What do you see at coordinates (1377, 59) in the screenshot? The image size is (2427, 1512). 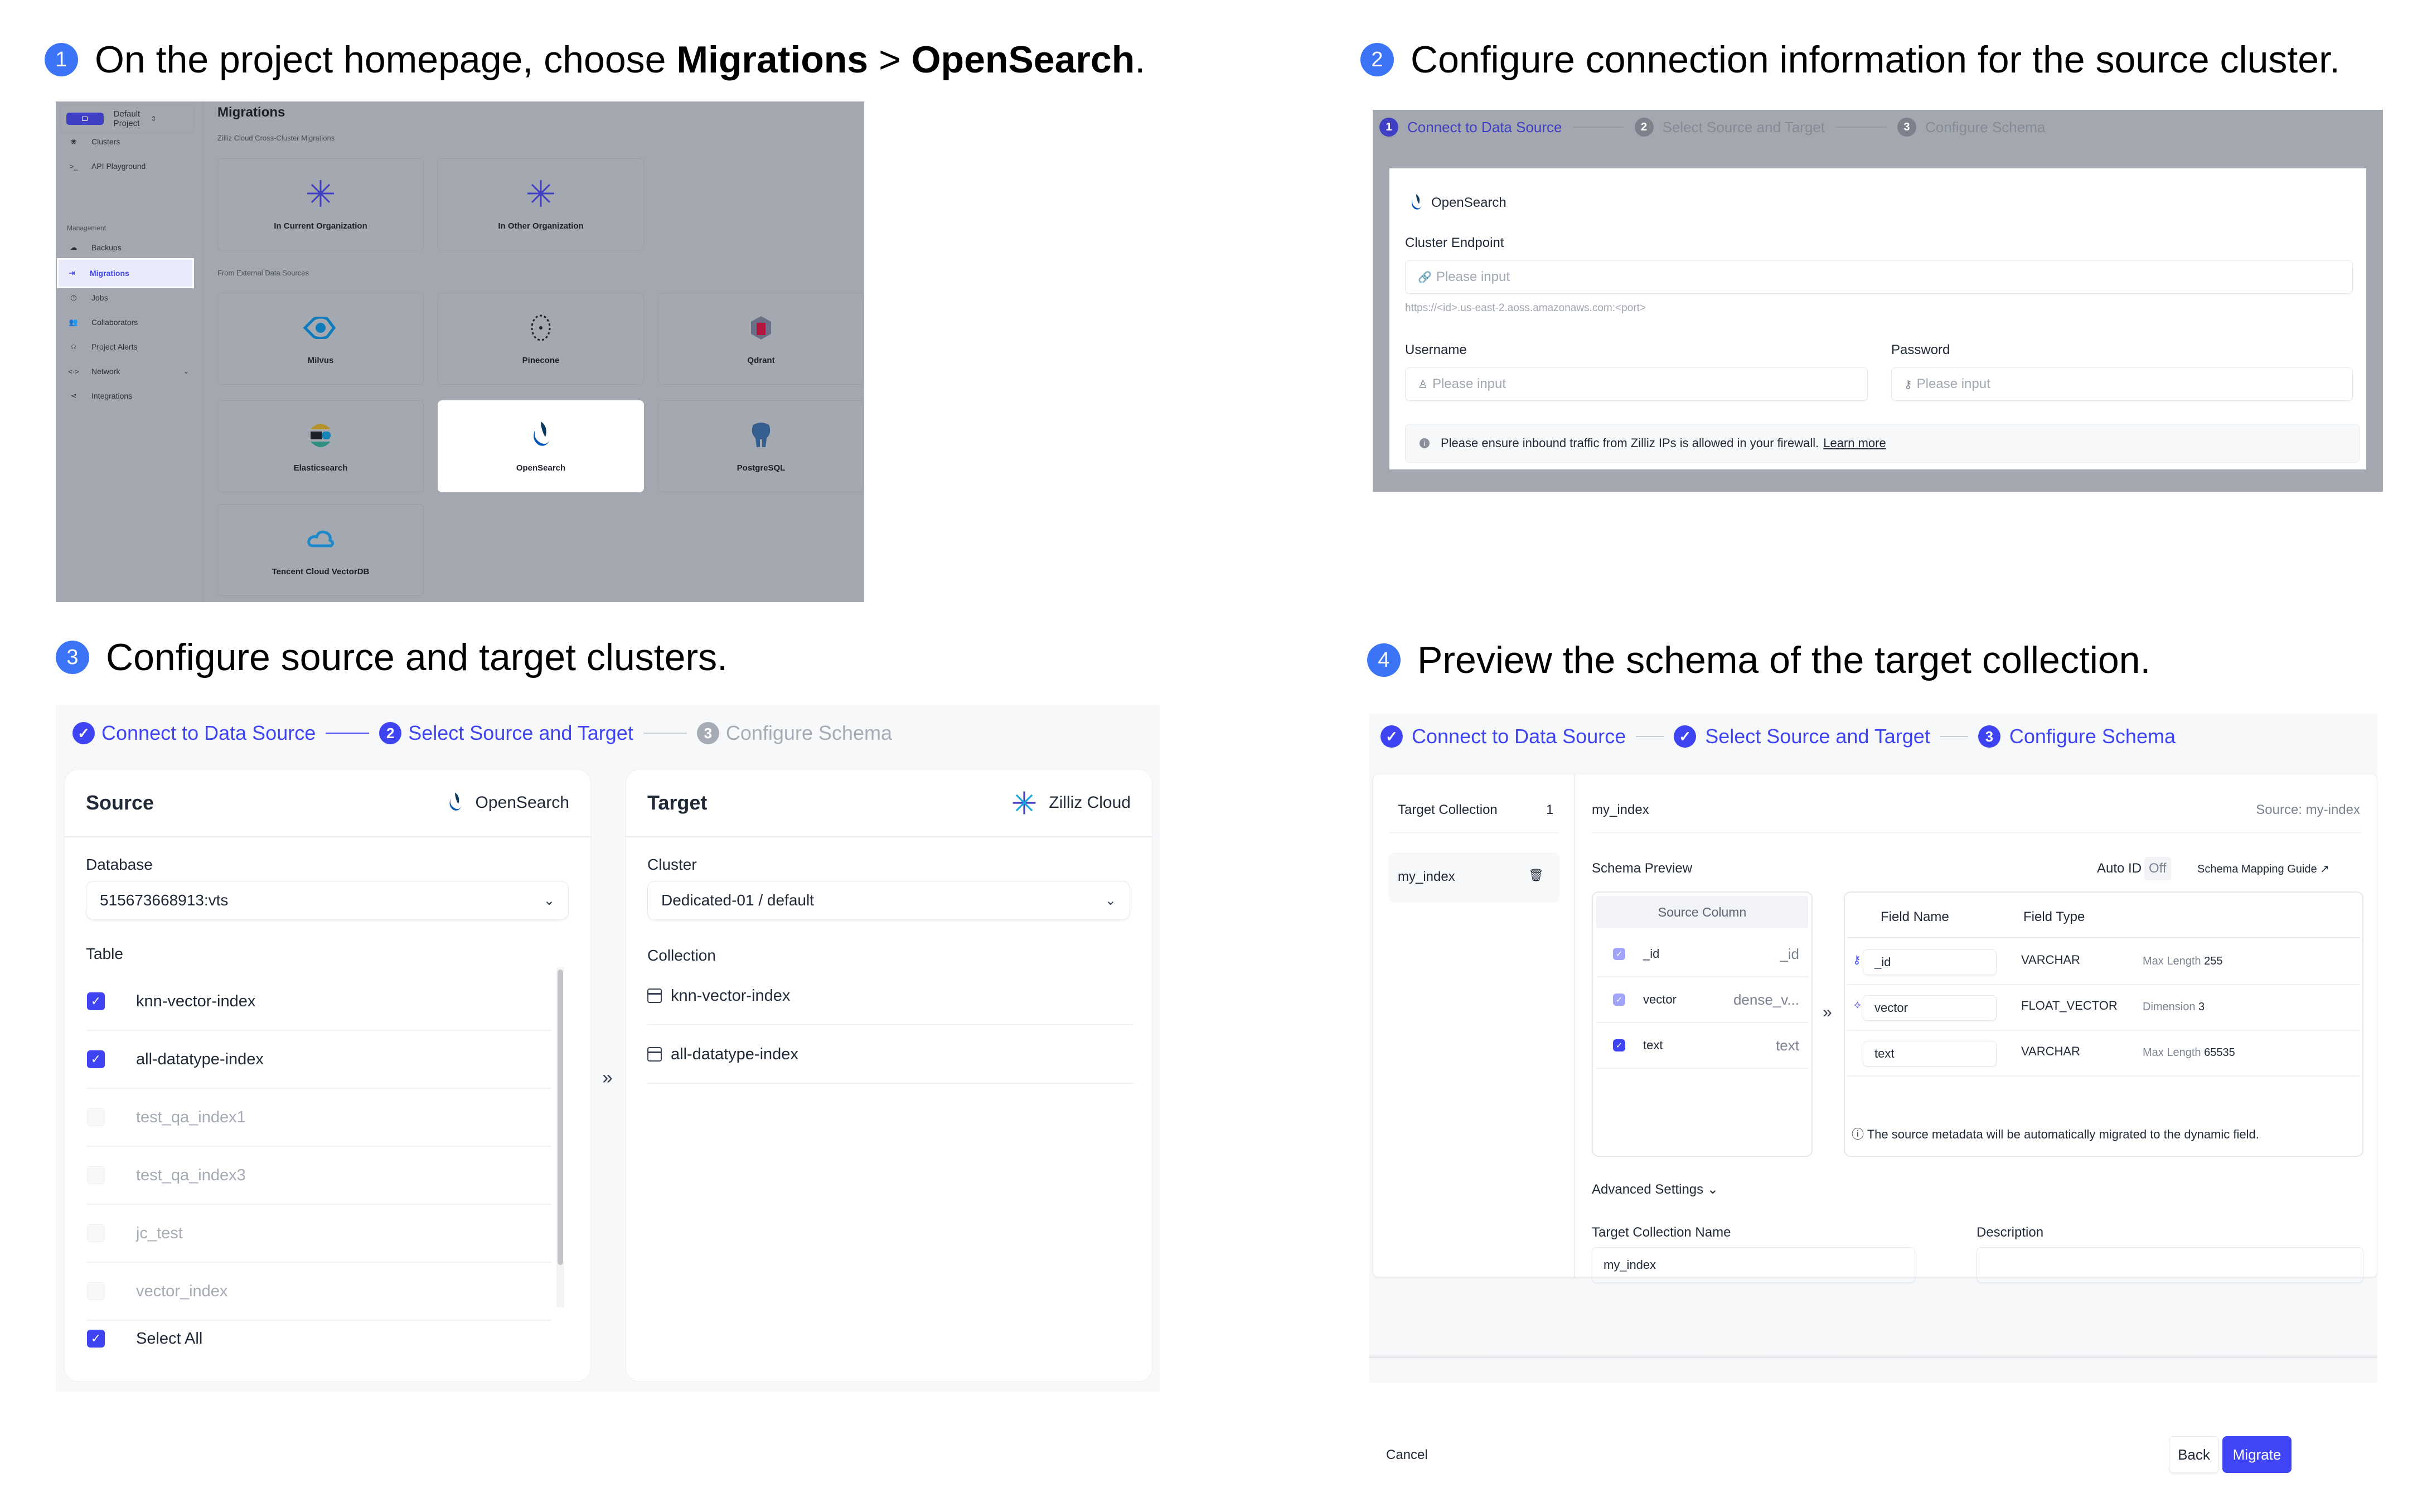 I see `step-number-badge: 2` at bounding box center [1377, 59].